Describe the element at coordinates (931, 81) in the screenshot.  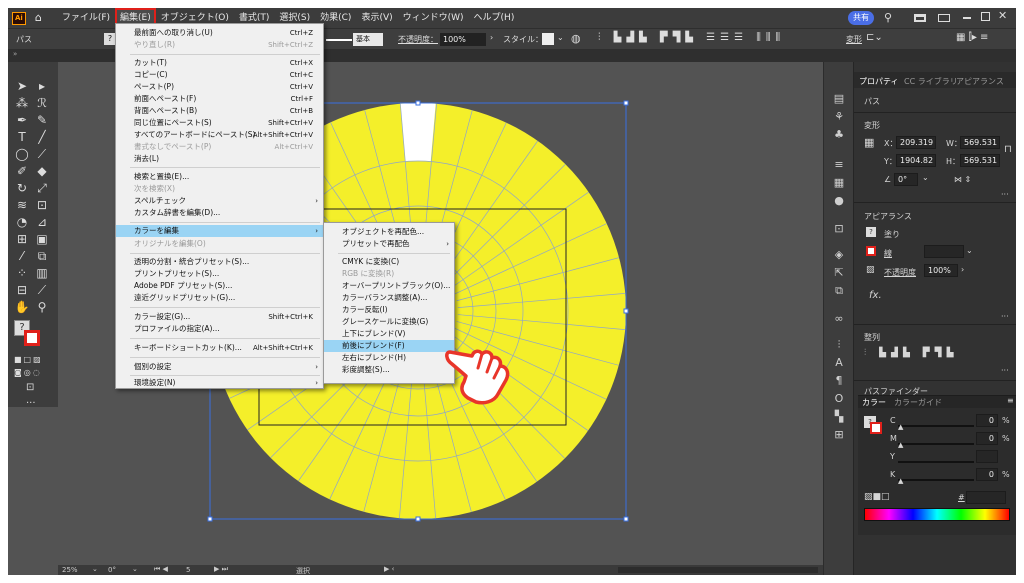
I see `tab-cc-libraries: CC ライブラリ` at that location.